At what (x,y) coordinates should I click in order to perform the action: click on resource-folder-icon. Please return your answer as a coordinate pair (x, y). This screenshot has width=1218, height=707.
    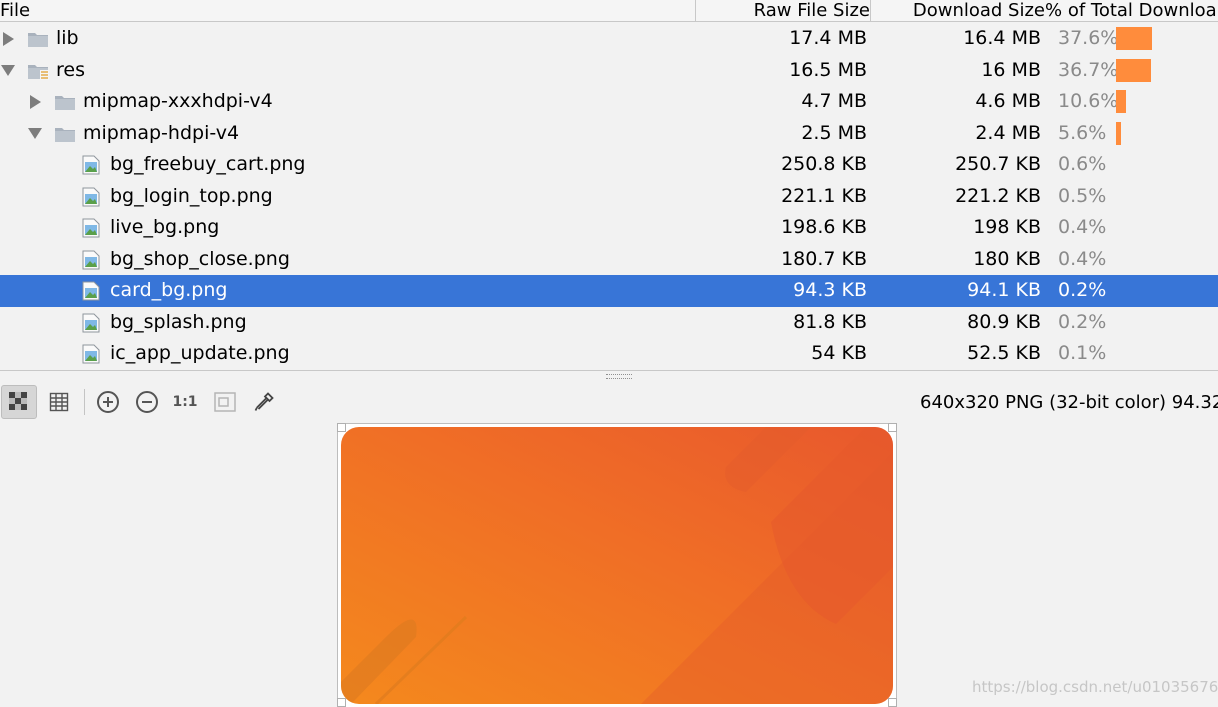
    Looking at the image, I should click on (38, 72).